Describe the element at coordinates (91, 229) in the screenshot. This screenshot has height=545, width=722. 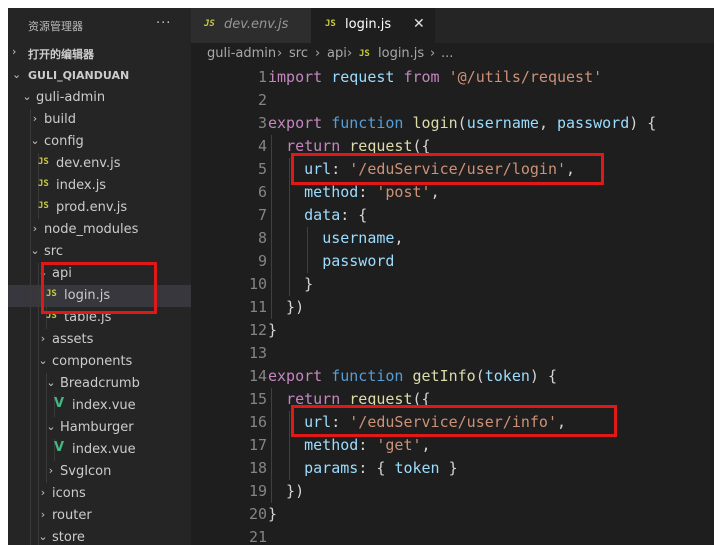
I see `tree-item-label: node_modules` at that location.